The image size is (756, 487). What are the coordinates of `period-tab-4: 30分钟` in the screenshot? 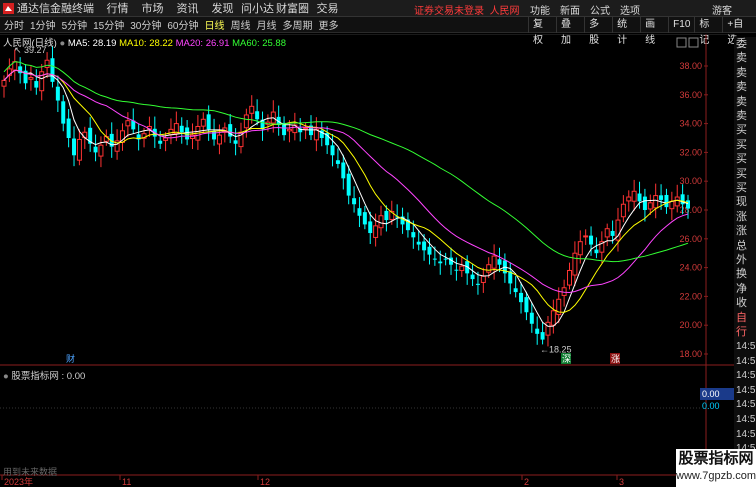 It's located at (145, 24).